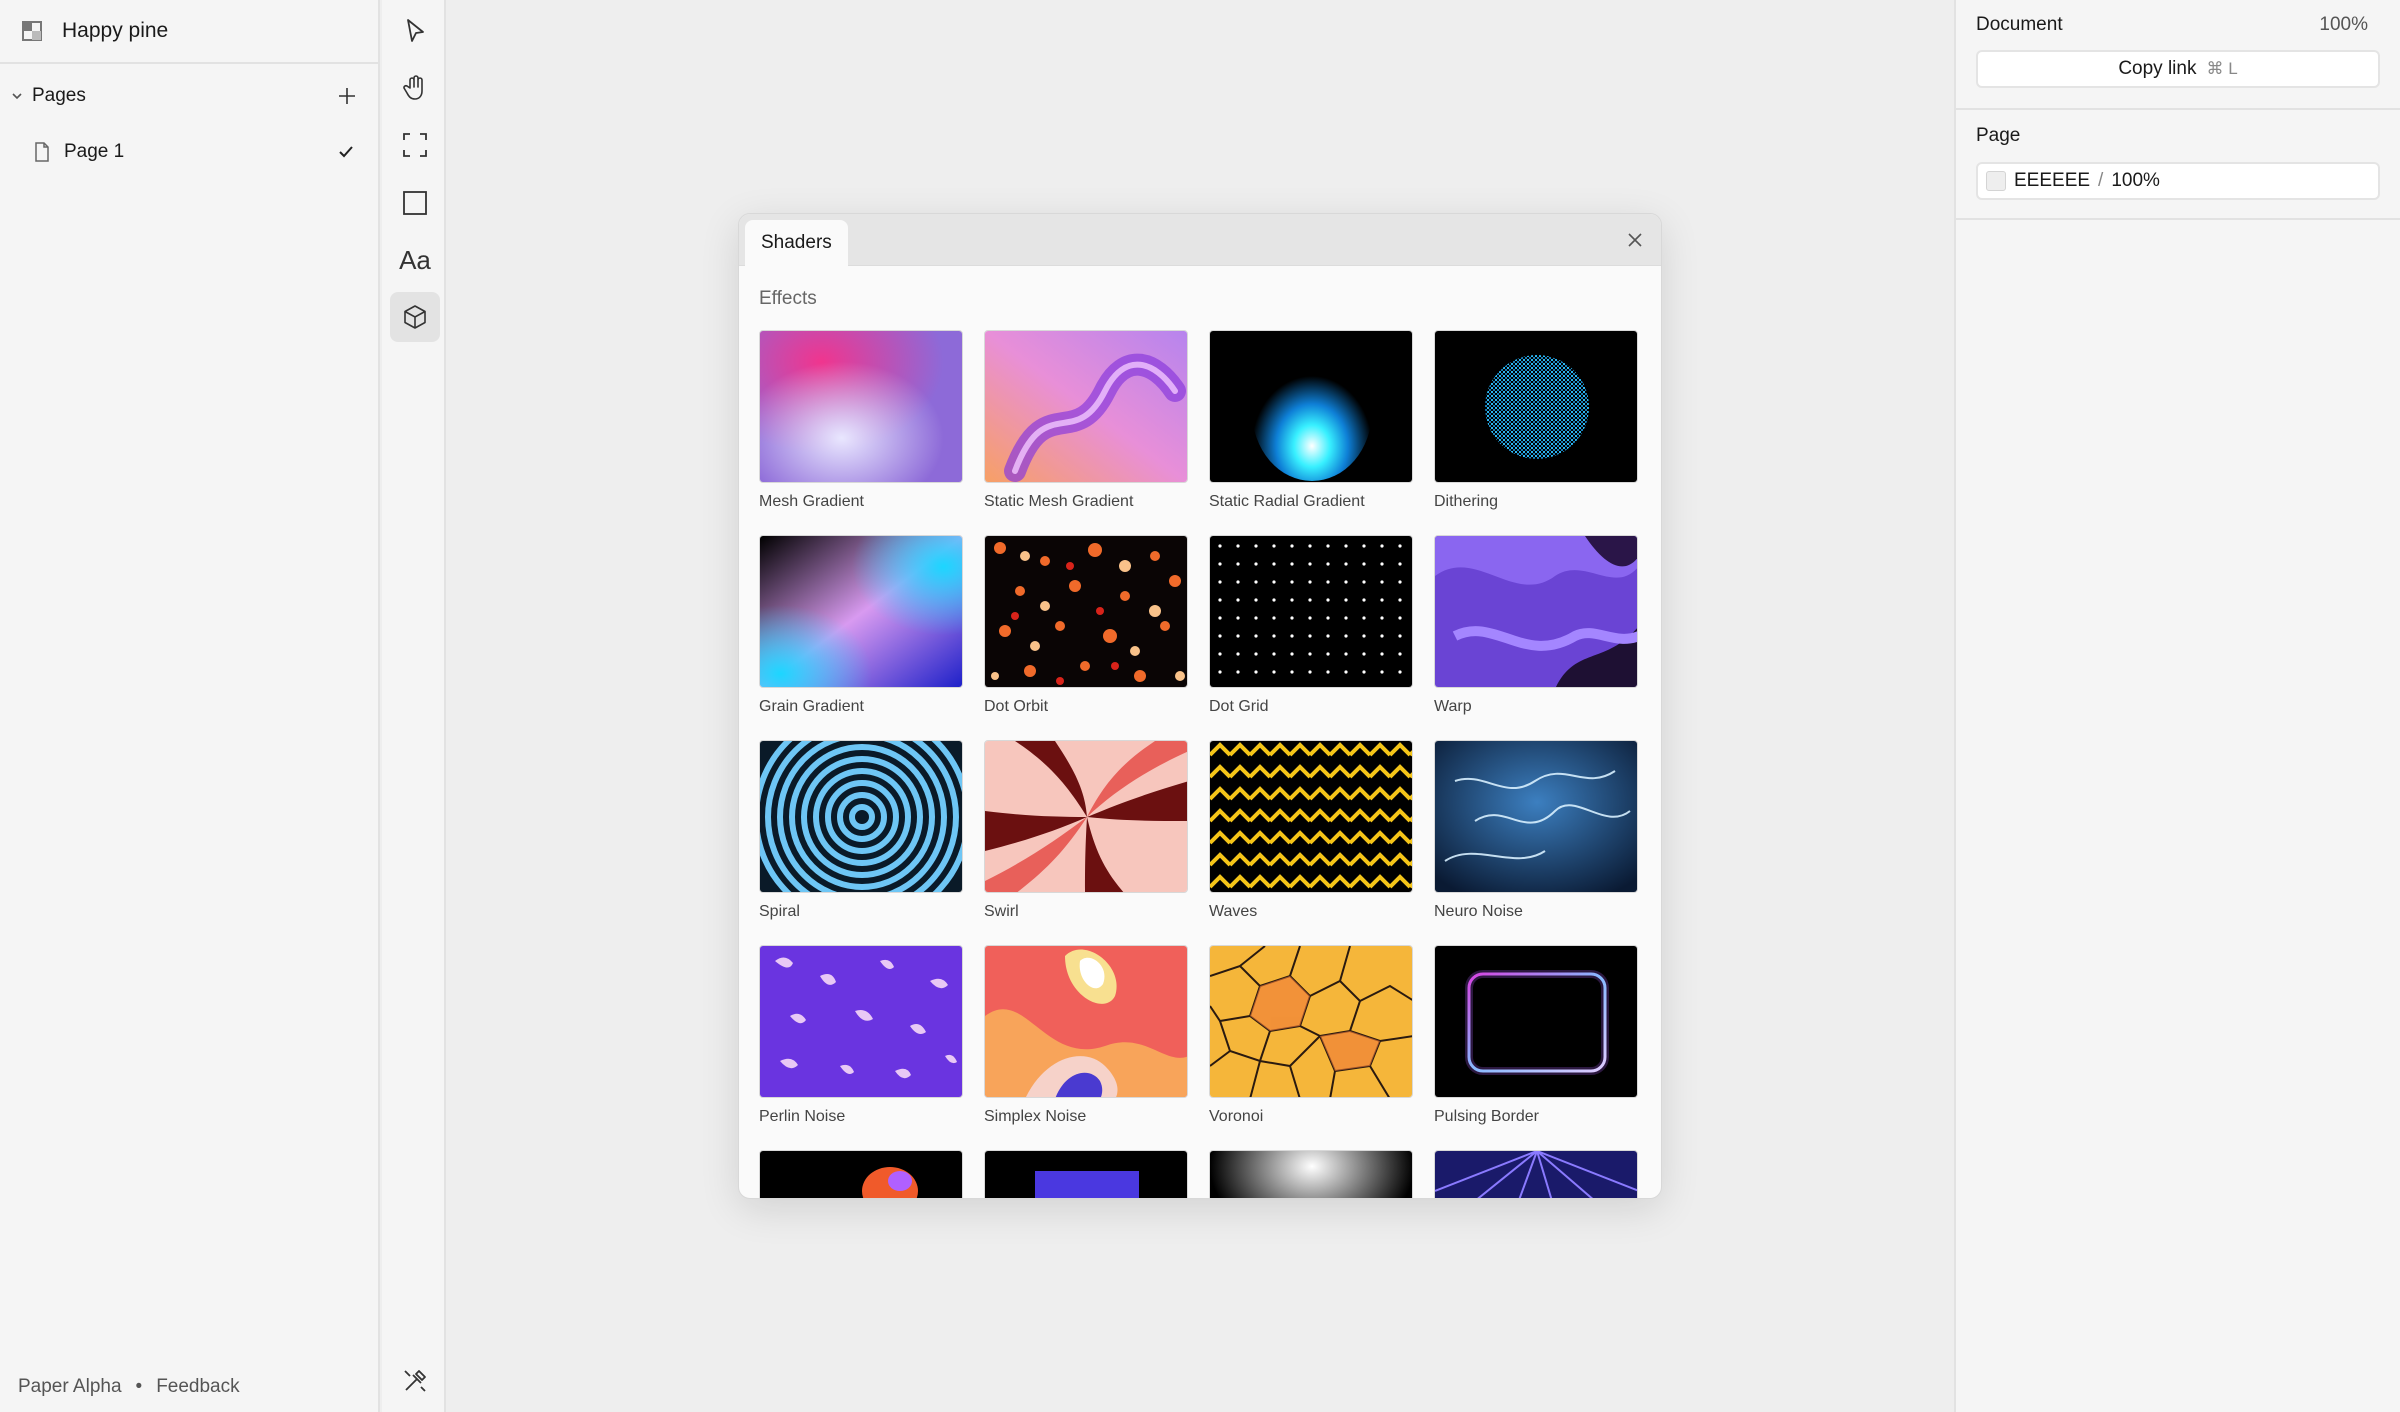 The height and width of the screenshot is (1412, 2400). I want to click on shader-card-static-mesh-gradient: Static Mesh Gradient, so click(1086, 432).